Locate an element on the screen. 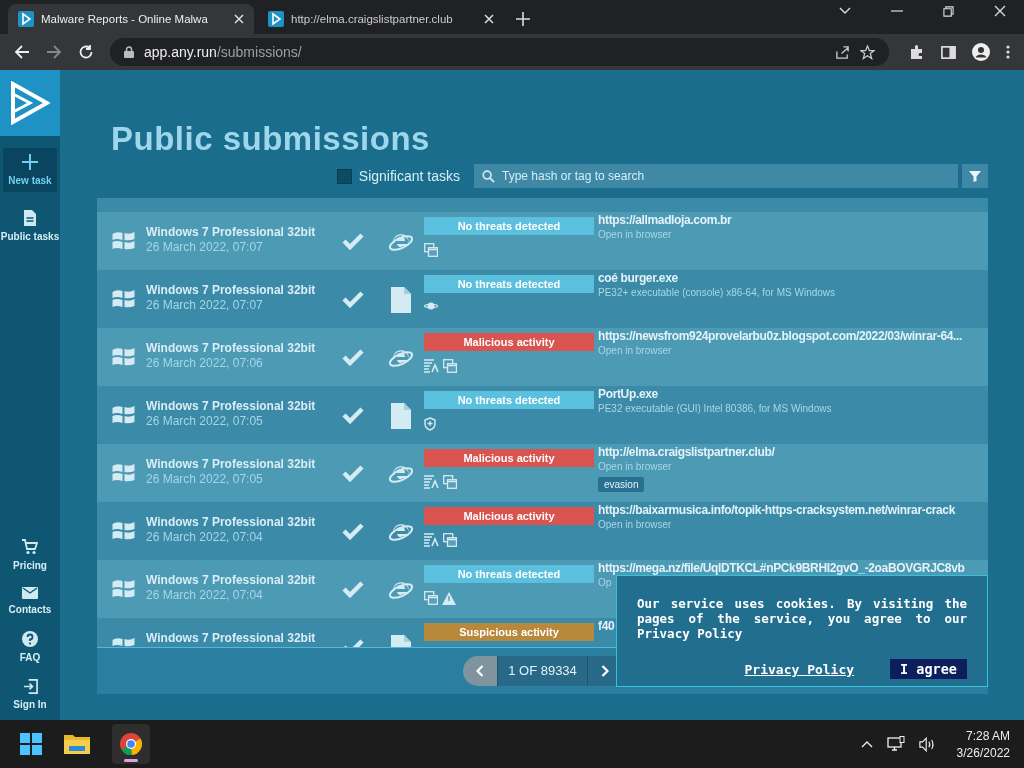 This screenshot has height=768, width=1024. task-row: Windows 7 Professional 32bit 26 March 2022, 07:05 Malicious activity http://elma.craigslistpartner.club/ Open in browser evasion is located at coordinates (542, 473).